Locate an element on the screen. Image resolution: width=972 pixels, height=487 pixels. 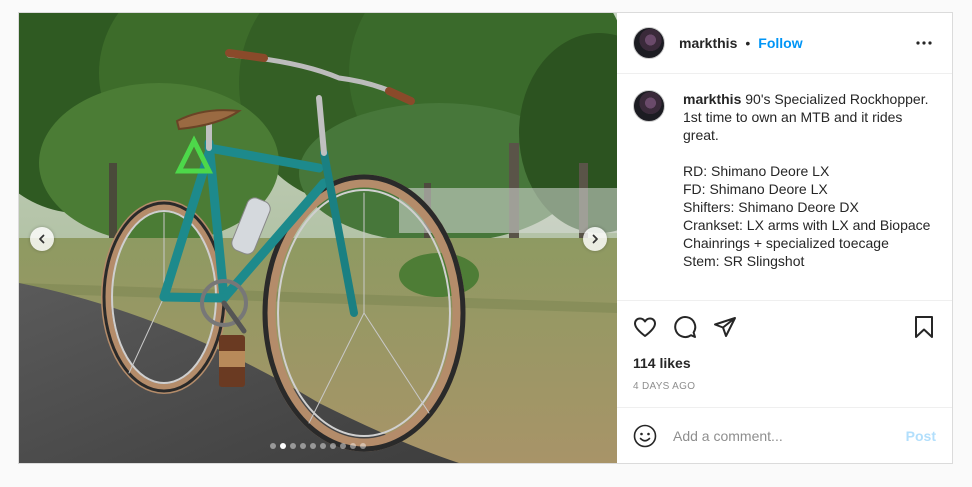
previous-slide-button is located at coordinates (42, 239).